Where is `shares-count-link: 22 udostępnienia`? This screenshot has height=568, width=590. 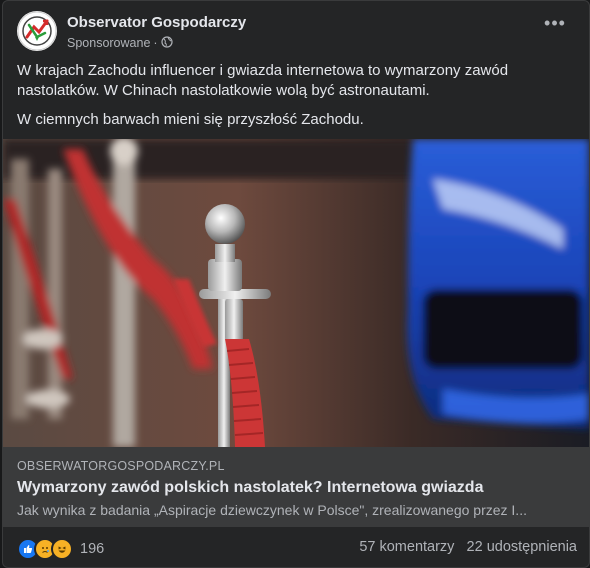
shares-count-link: 22 udostępnienia is located at coordinates (522, 547).